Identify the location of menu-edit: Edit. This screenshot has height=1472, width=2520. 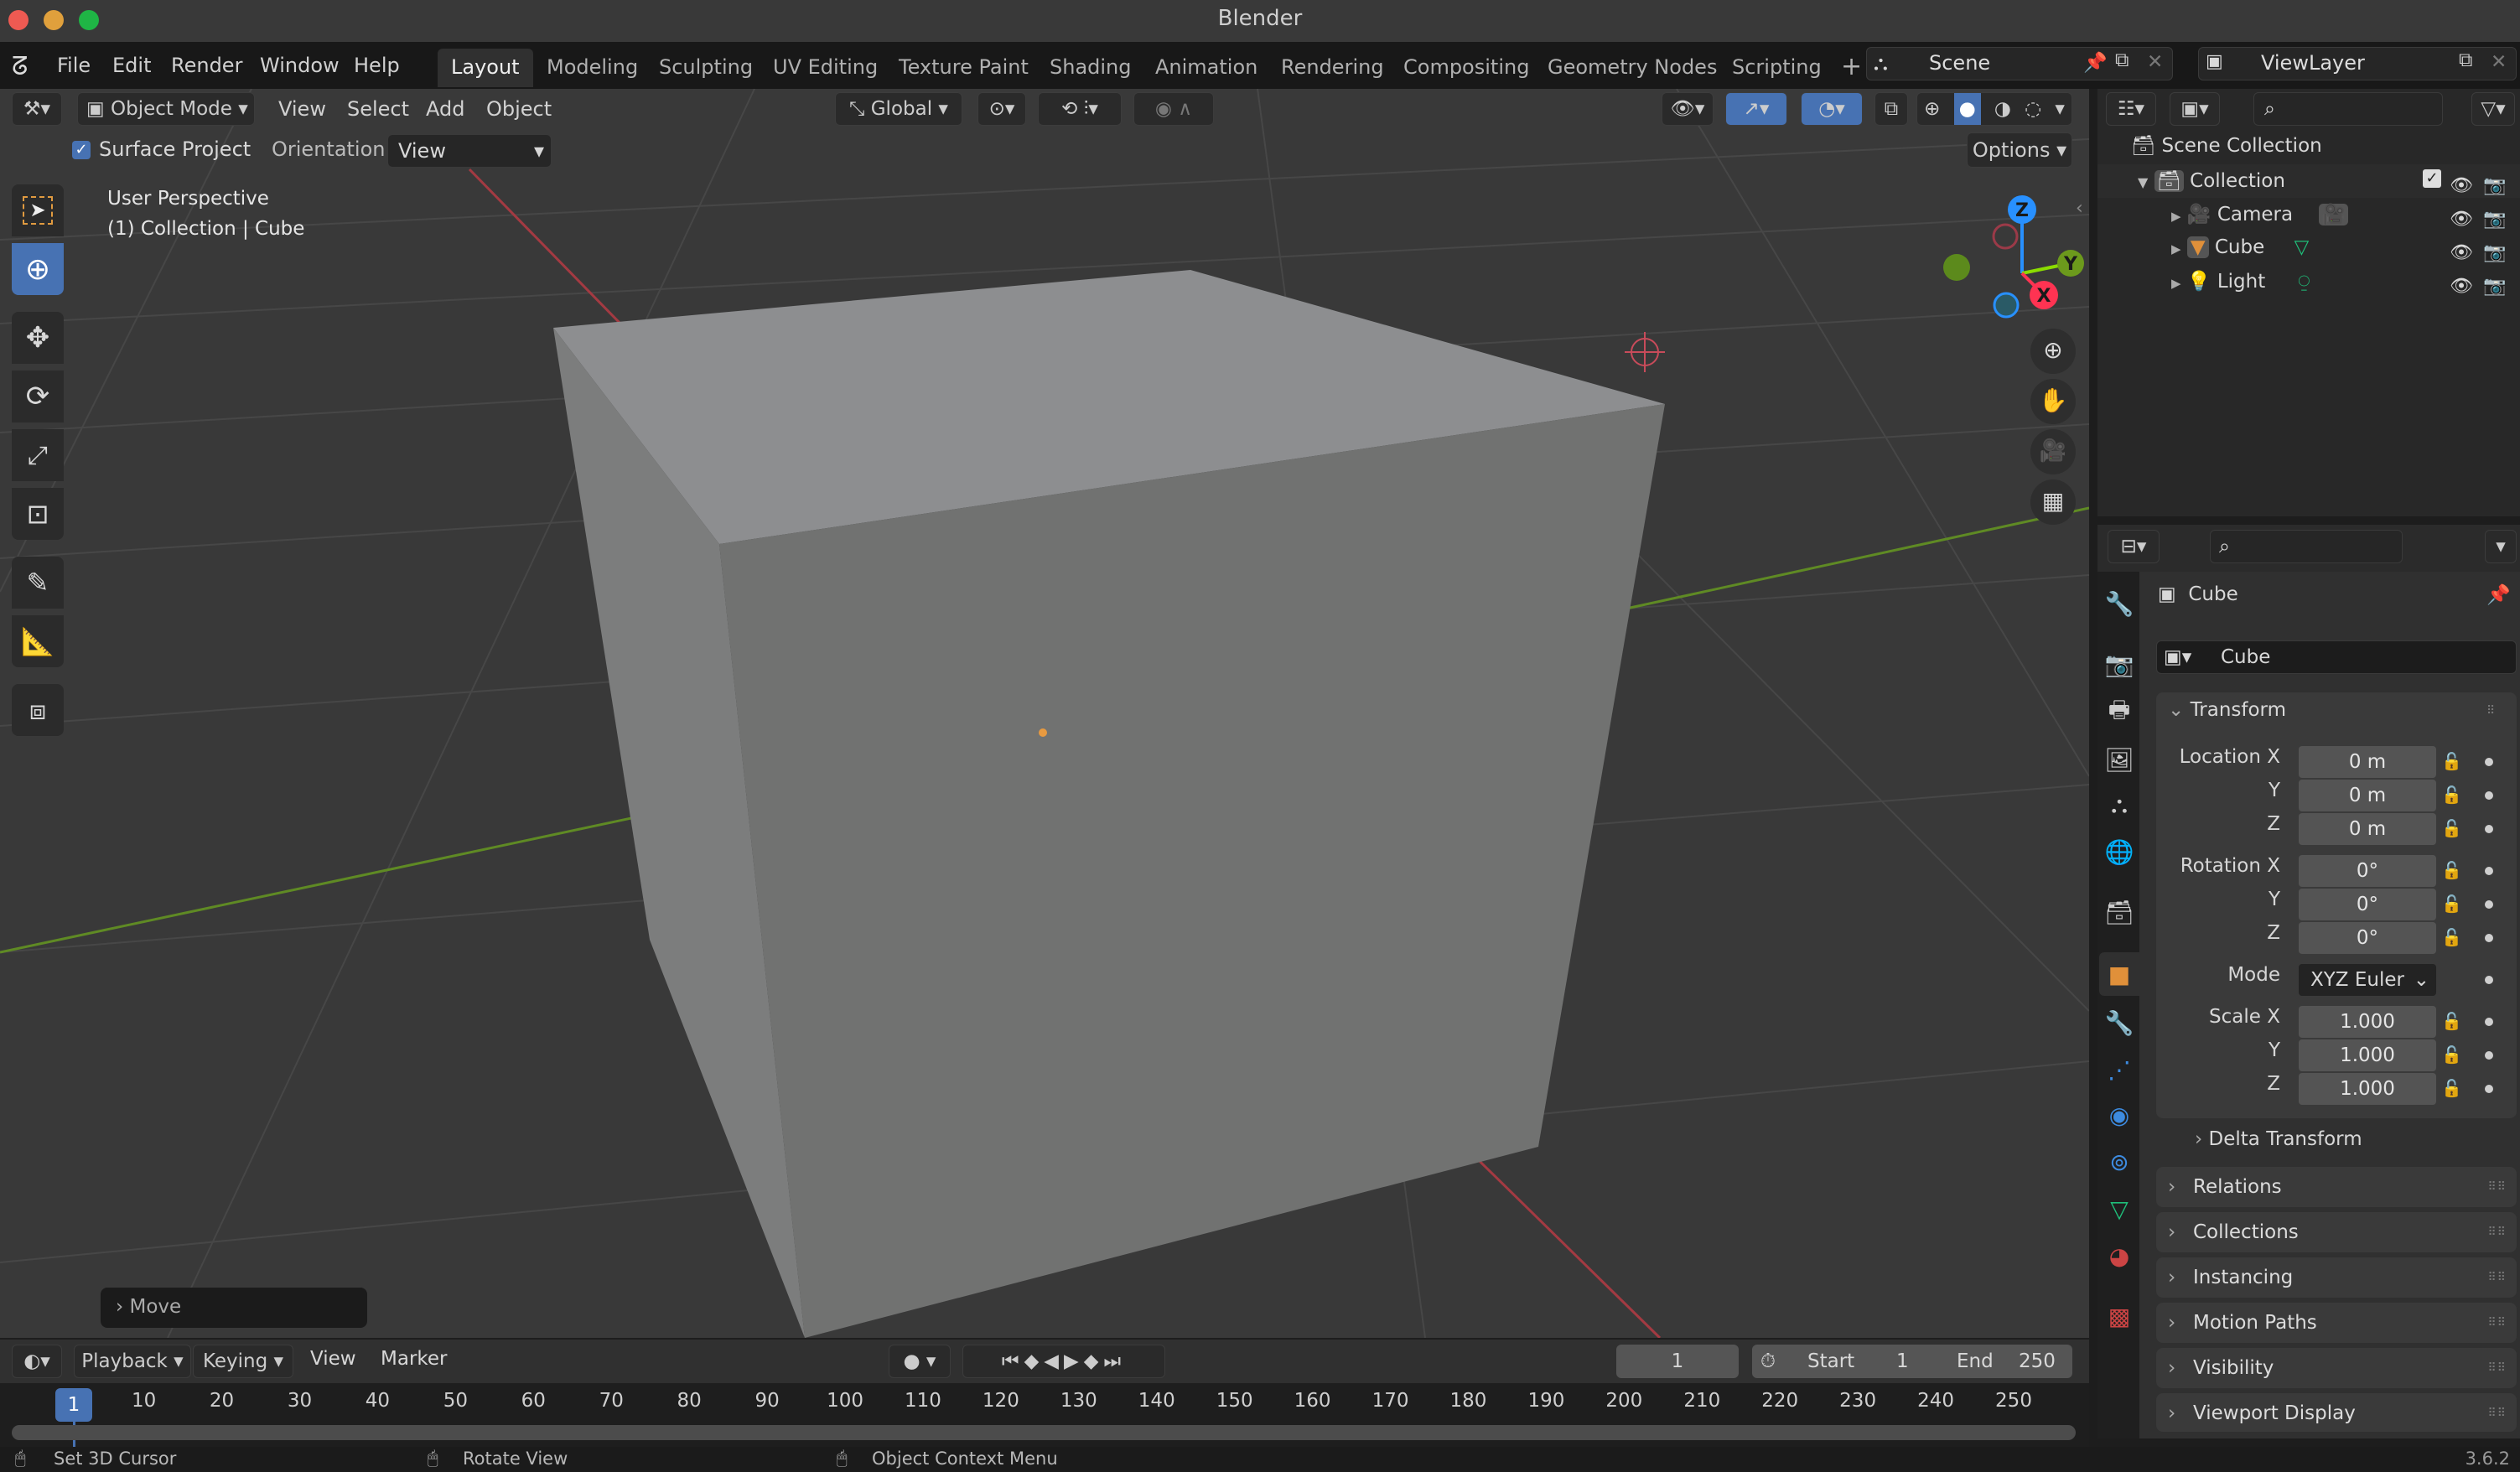
(131, 65).